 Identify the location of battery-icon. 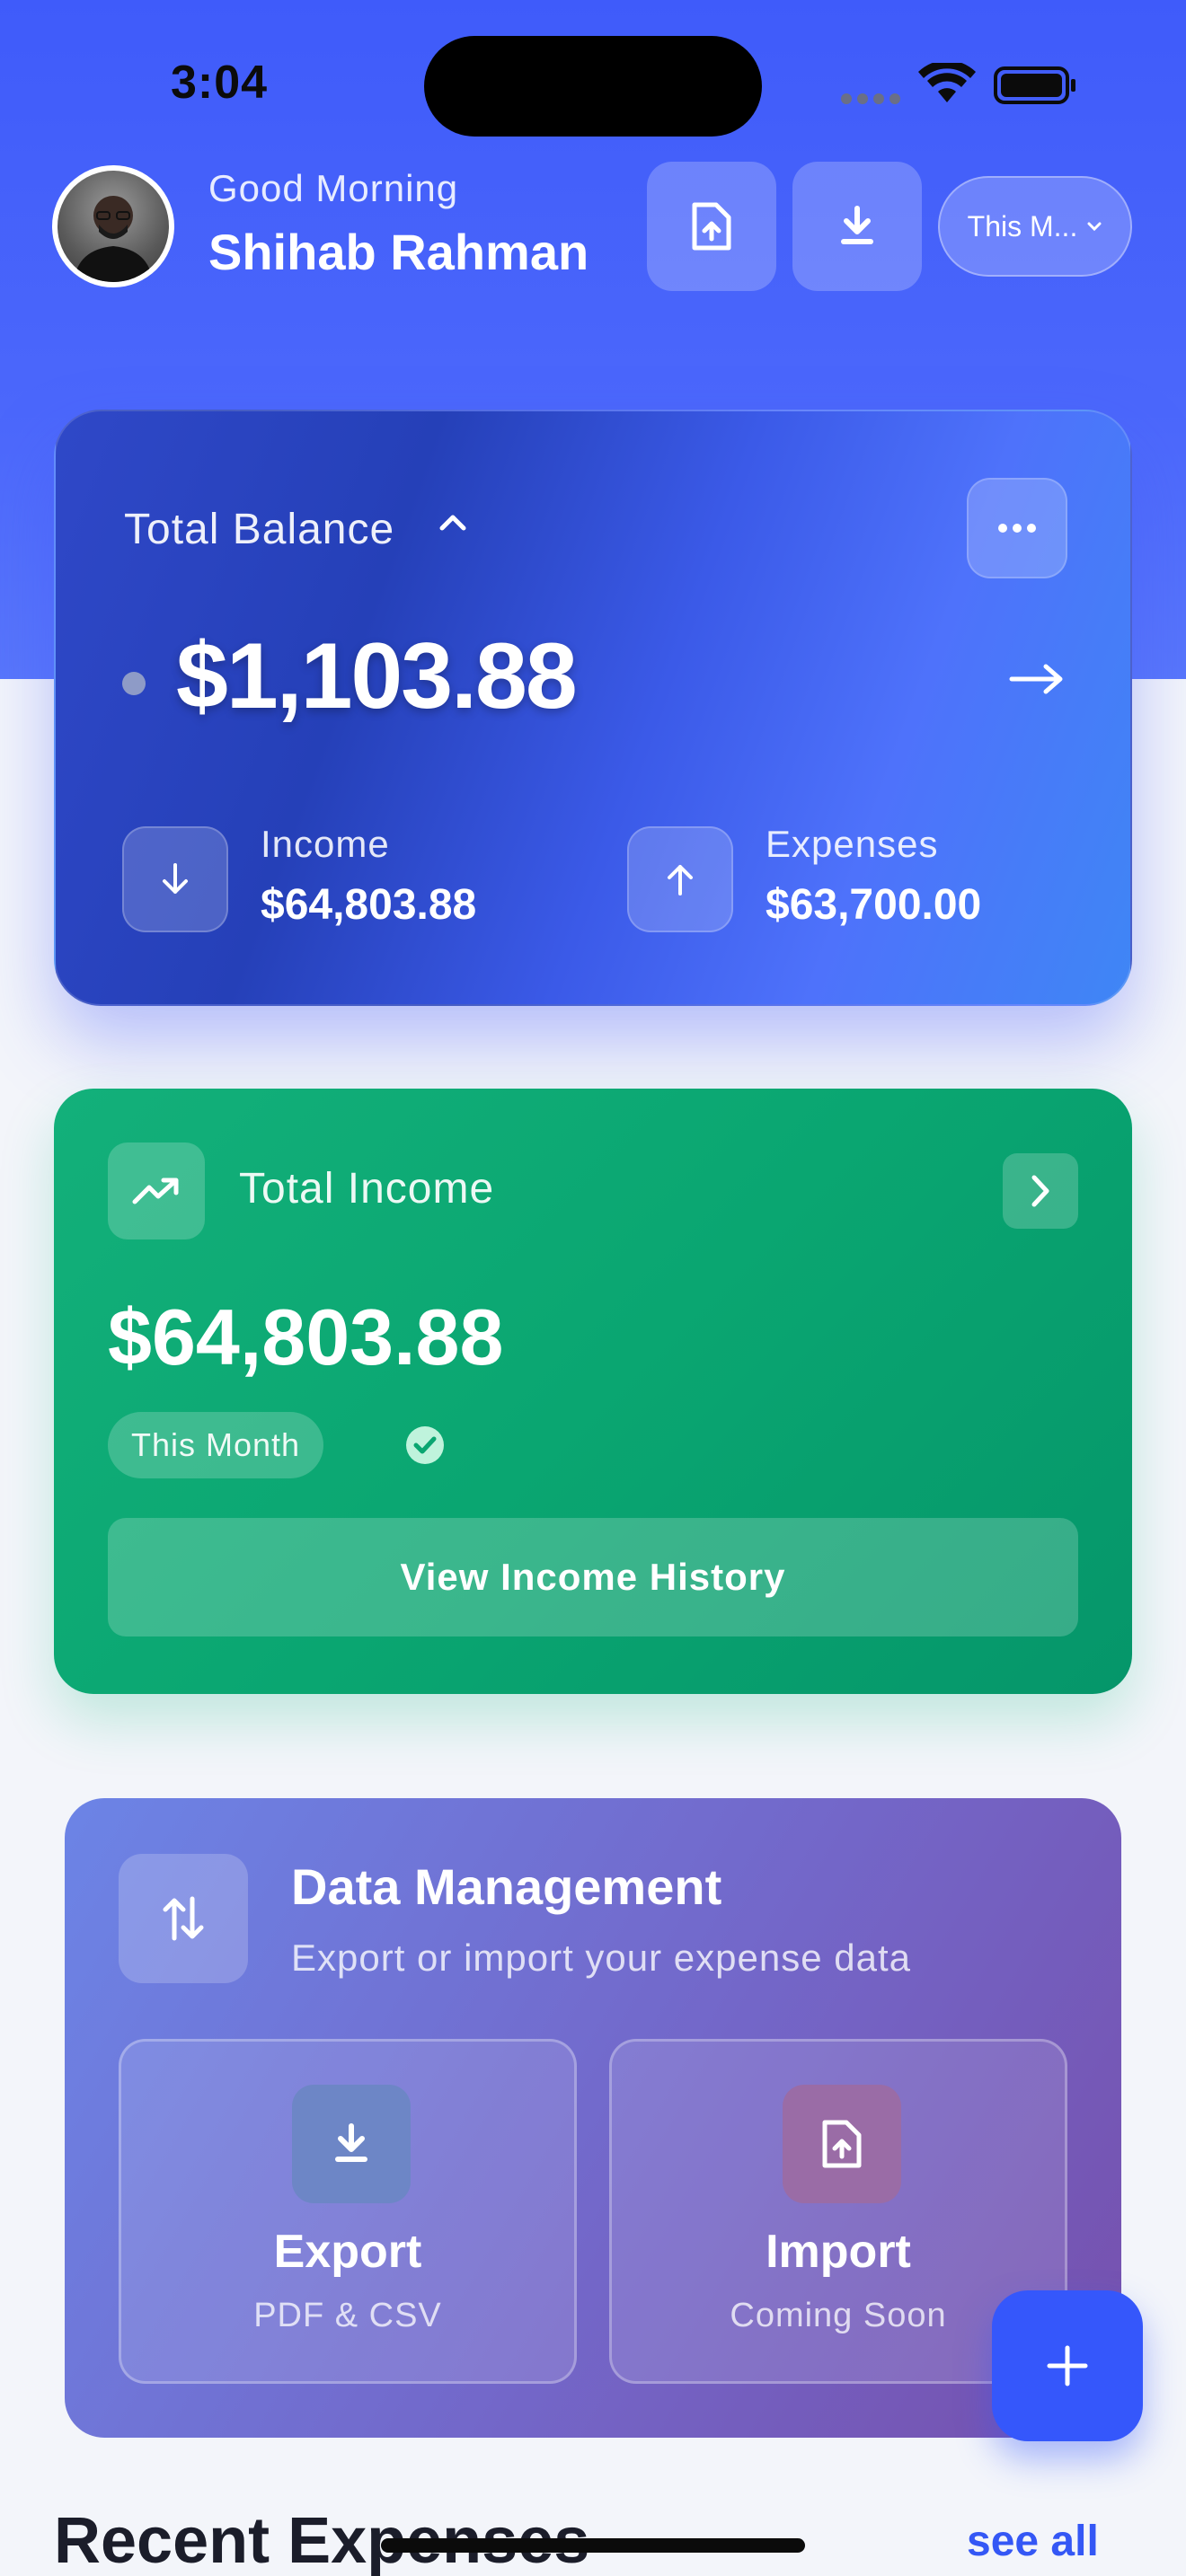
(1034, 85).